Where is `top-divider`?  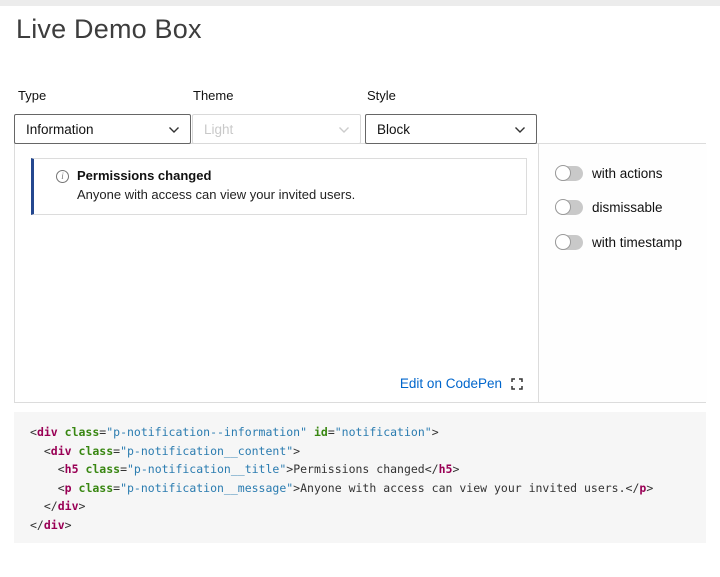
top-divider is located at coordinates (360, 3).